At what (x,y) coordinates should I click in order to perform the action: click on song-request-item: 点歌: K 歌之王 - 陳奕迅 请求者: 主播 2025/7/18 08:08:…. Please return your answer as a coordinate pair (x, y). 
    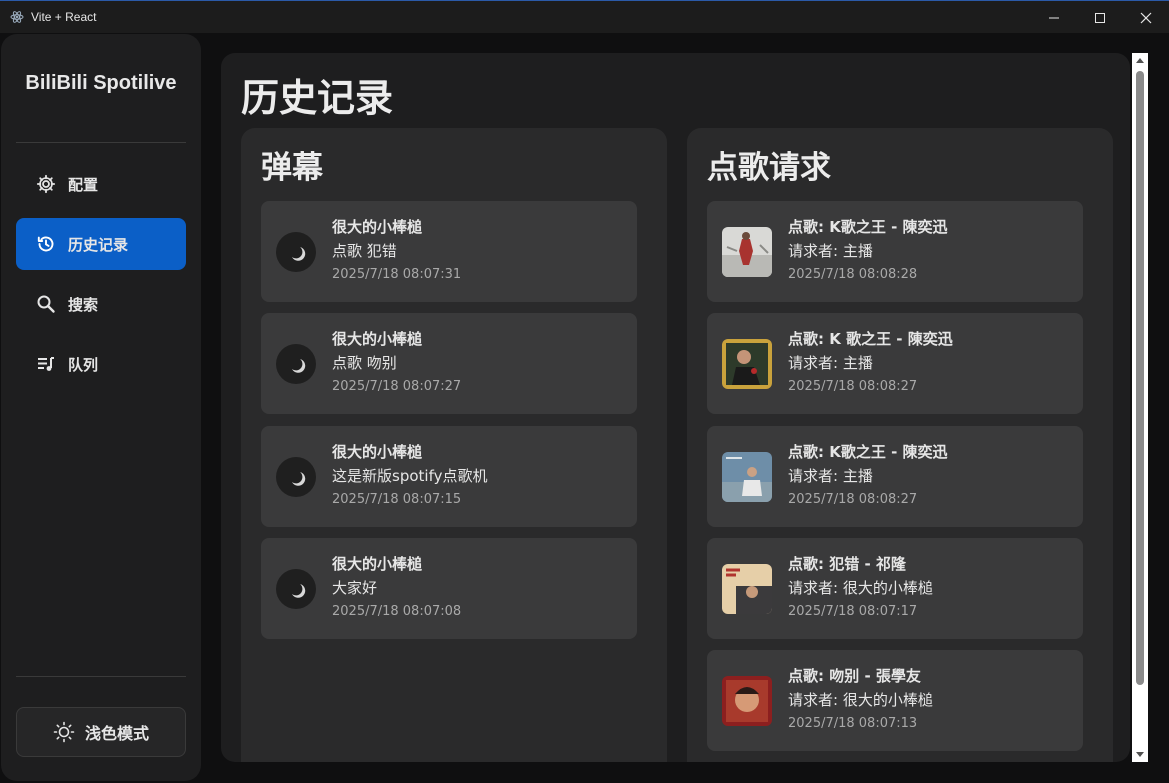
    Looking at the image, I should click on (895, 363).